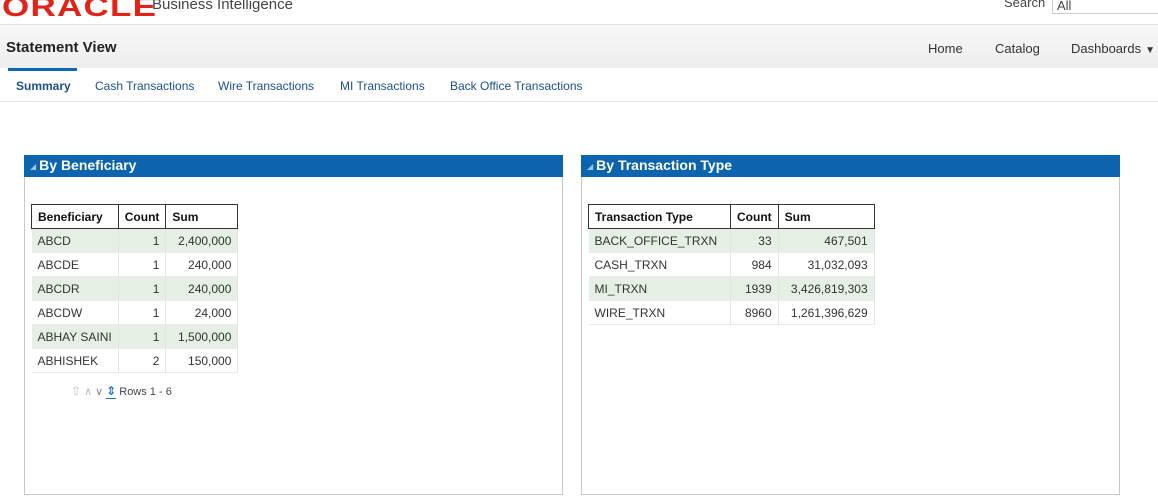 Image resolution: width=1158 pixels, height=497 pixels. I want to click on table-row: BACK_OFFICE_TRXN 33 467,501, so click(731, 240).